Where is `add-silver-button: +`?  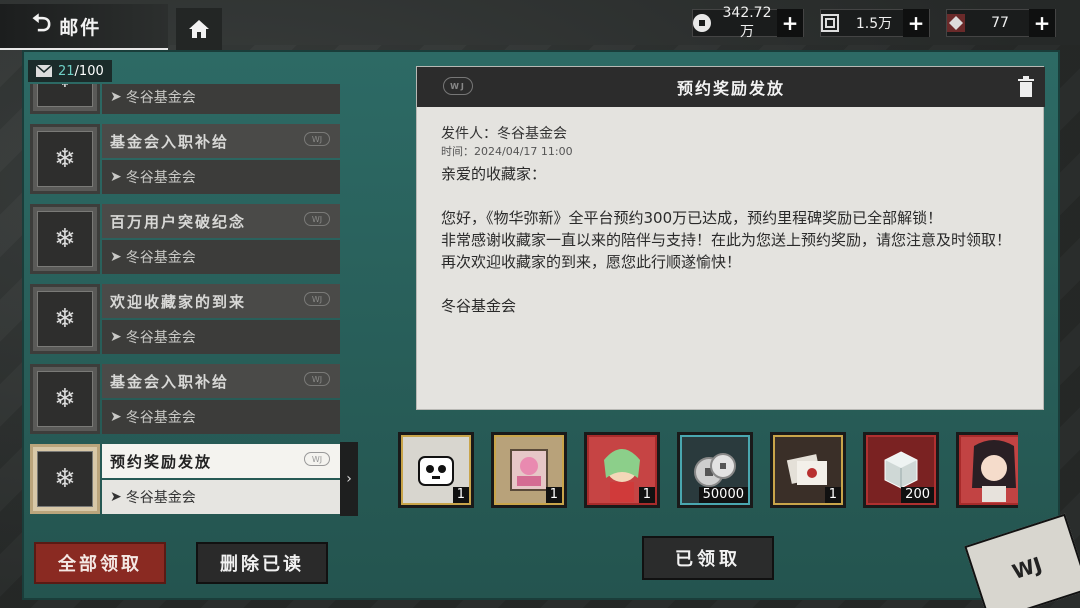 add-silver-button: + is located at coordinates (790, 23).